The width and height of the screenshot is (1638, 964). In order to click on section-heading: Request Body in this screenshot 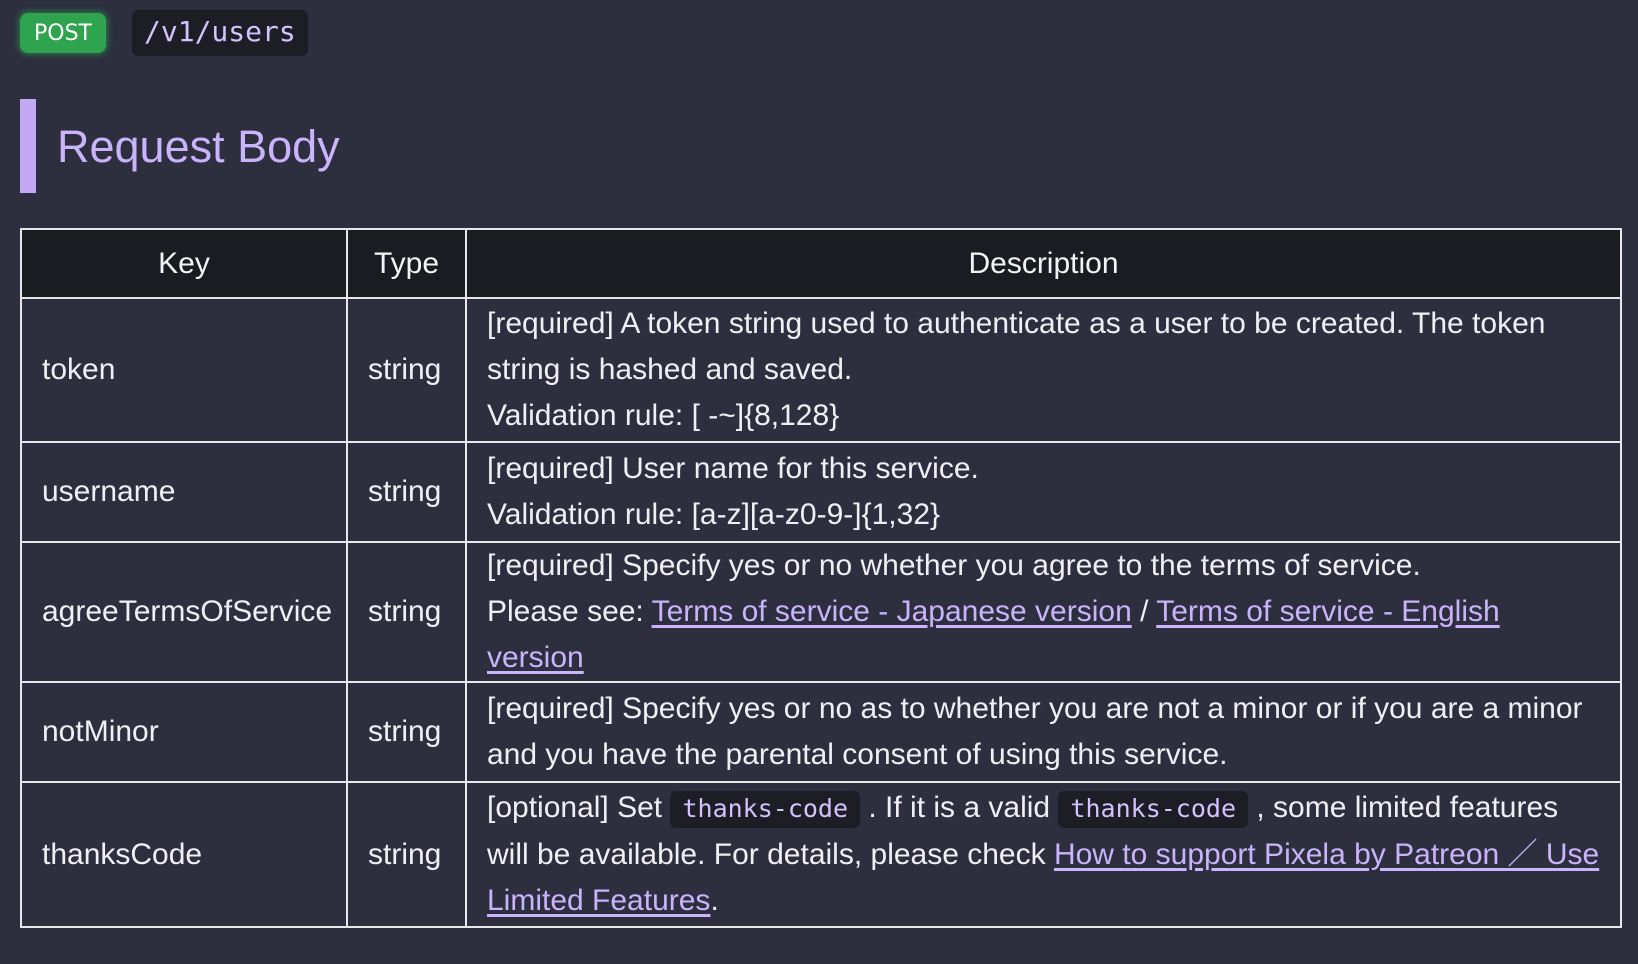, I will do `click(180, 146)`.